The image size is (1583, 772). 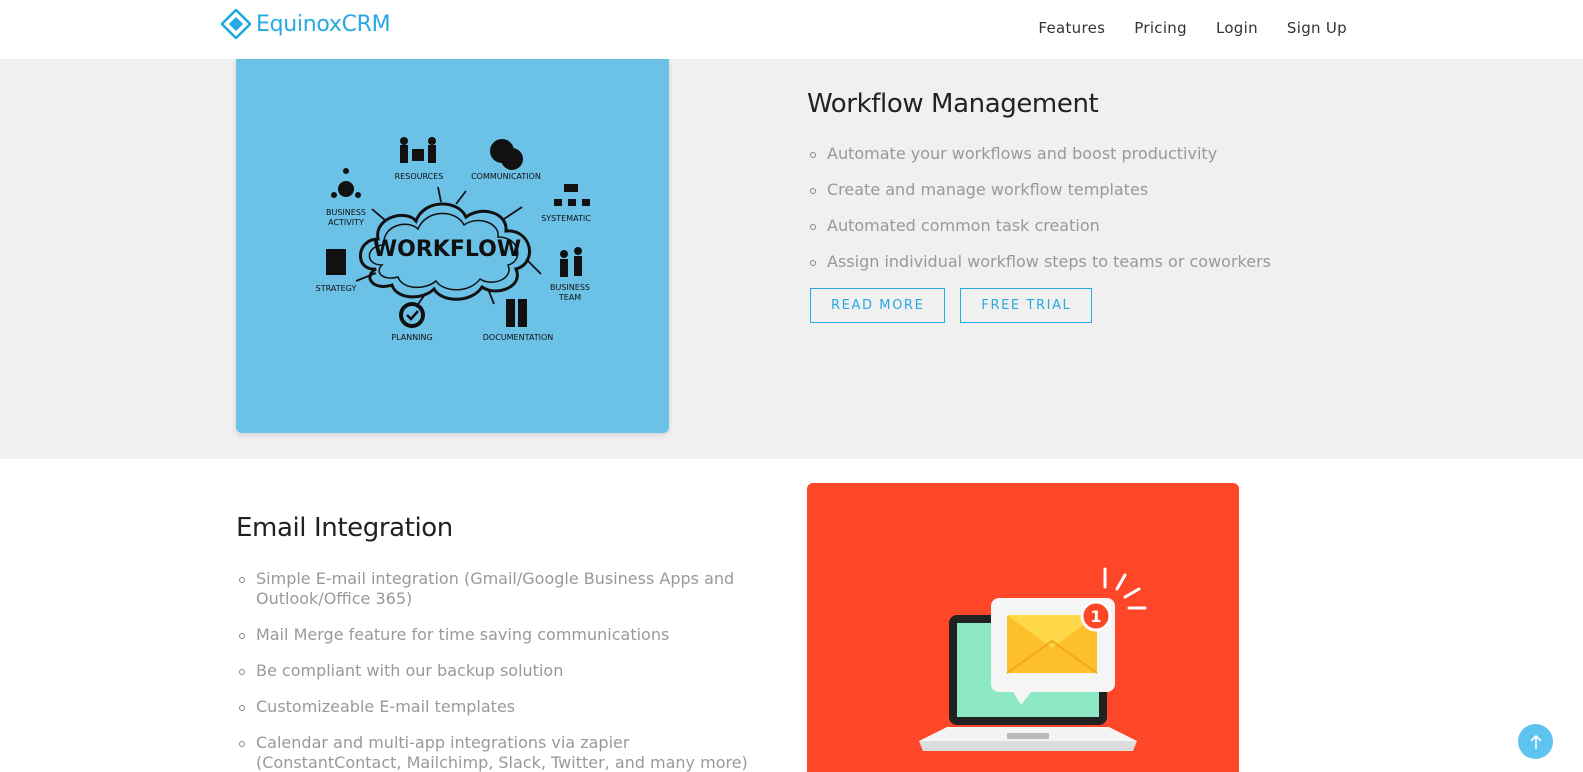 I want to click on notification-badge: 1, so click(x=1095, y=616).